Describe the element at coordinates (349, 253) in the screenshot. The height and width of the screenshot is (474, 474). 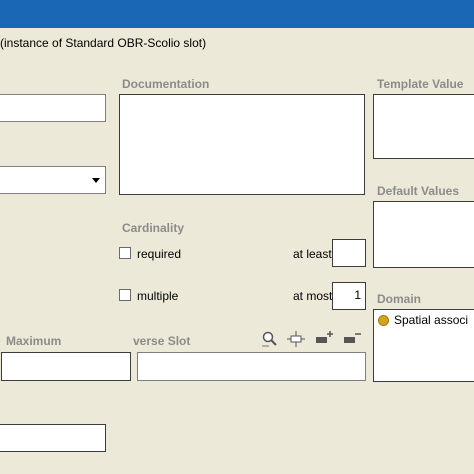
I see `at-least-field` at that location.